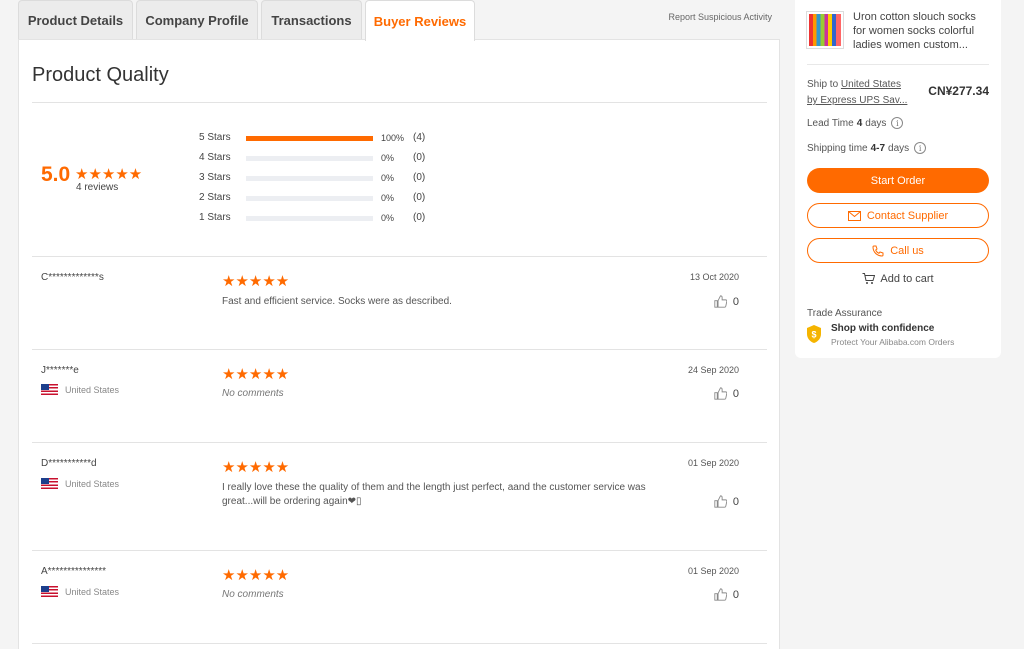  Describe the element at coordinates (60, 370) in the screenshot. I see `reviewer-name: J*******e` at that location.